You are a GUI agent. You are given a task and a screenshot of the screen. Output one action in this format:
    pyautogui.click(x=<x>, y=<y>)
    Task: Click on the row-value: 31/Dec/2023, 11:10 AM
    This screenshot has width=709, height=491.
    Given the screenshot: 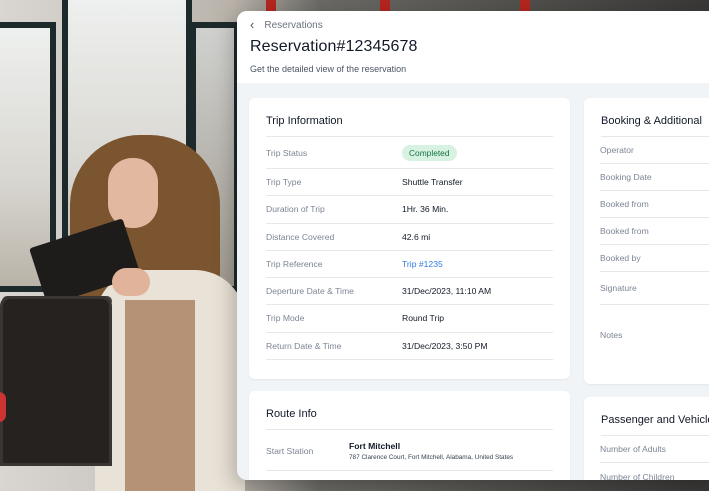 What is the action you would take?
    pyautogui.click(x=447, y=291)
    